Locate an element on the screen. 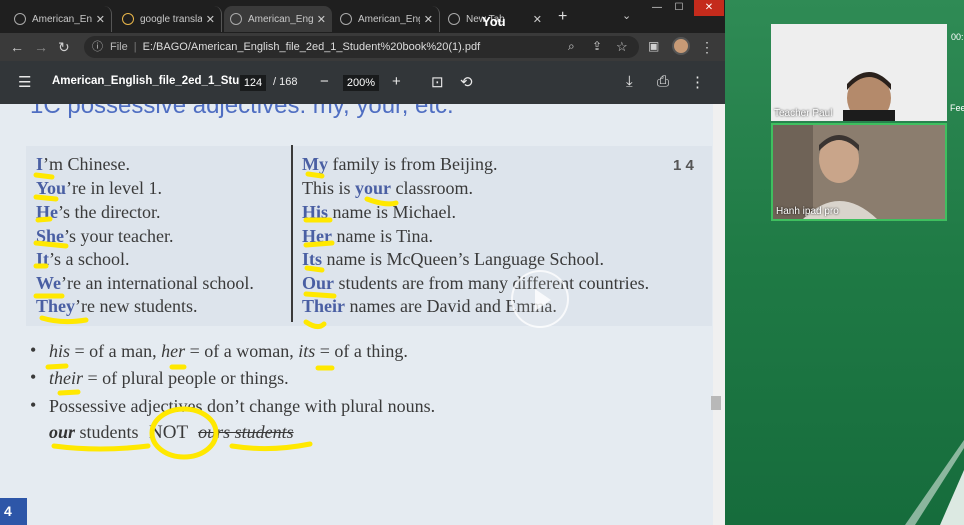  hamburger-menu-icon: ☰ is located at coordinates (24, 82).